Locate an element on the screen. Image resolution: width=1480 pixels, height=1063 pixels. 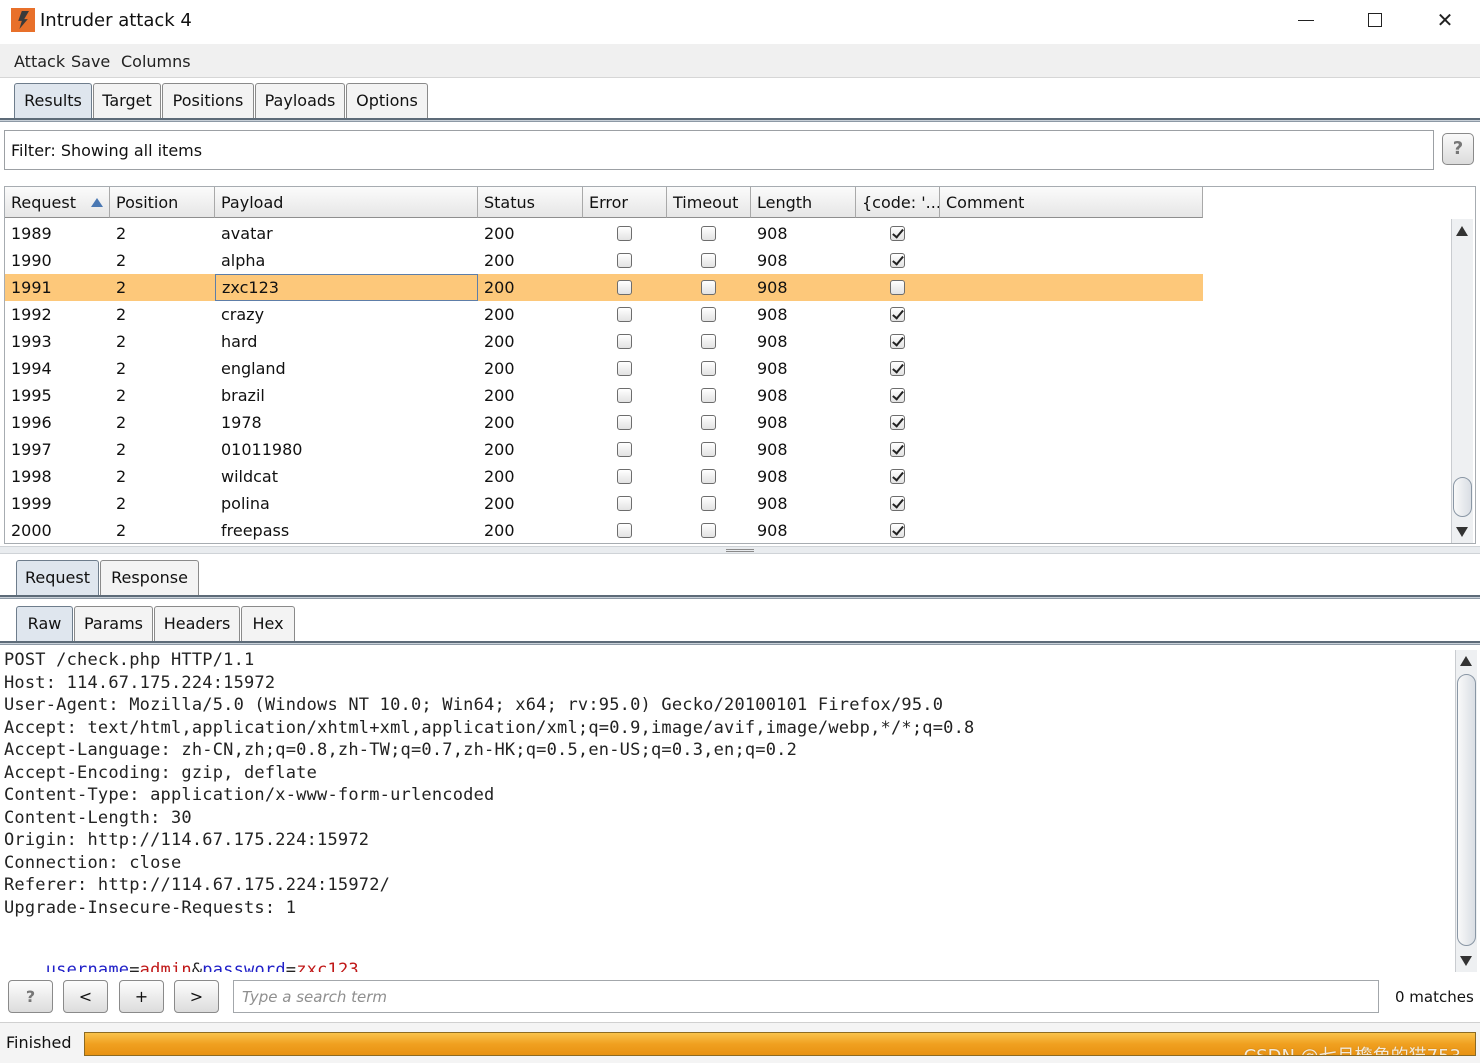
table-row: 1990 2 alpha 200 908 is located at coordinates (604, 260).